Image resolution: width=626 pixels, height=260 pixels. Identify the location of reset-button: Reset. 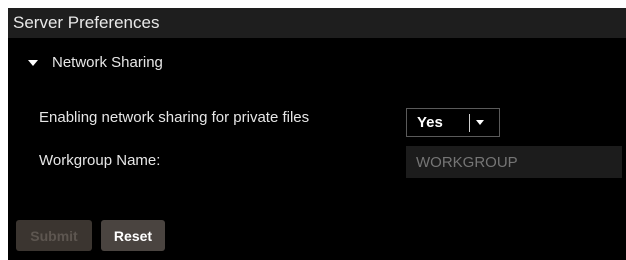
(133, 235).